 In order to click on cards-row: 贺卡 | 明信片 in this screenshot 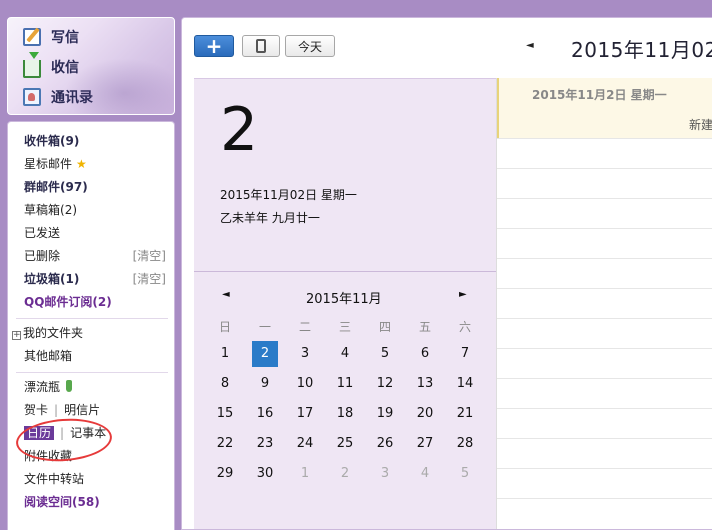, I will do `click(62, 410)`.